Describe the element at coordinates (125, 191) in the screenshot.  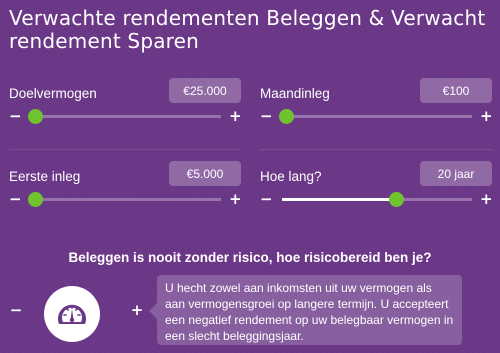
I see `eerste-inleg-field: Eerste inleg €5.000 − +` at that location.